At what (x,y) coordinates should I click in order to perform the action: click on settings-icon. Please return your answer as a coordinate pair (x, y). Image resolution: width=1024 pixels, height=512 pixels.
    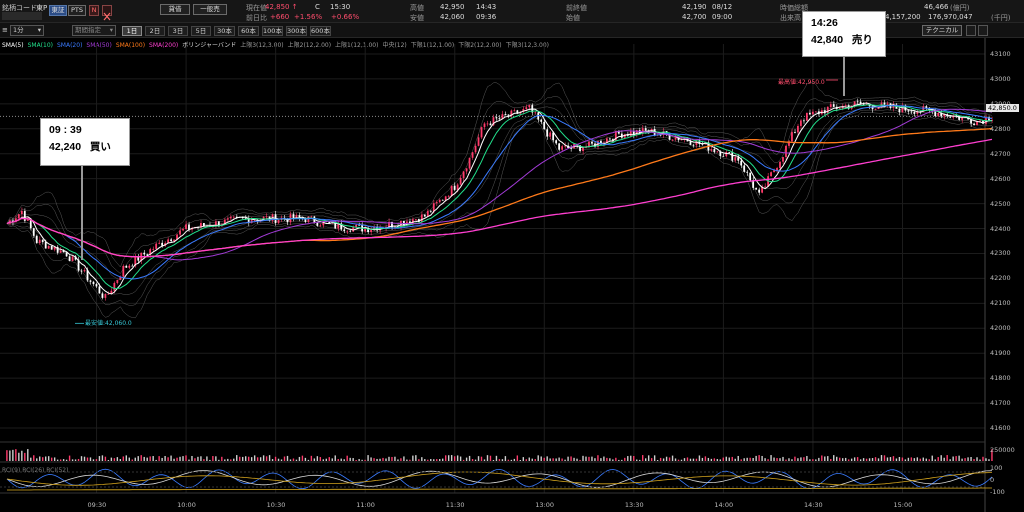
    Looking at the image, I should click on (971, 30).